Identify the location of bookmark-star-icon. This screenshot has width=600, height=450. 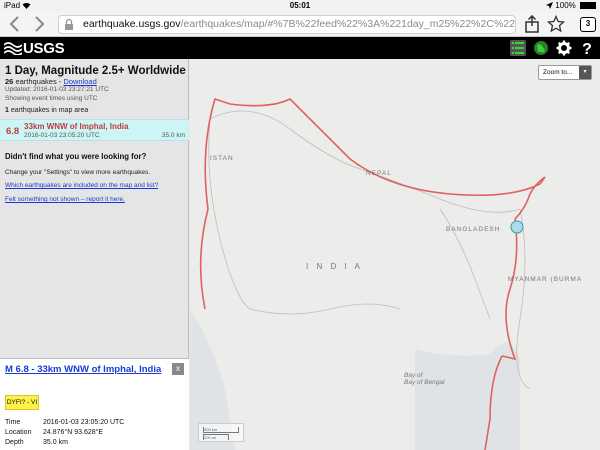
(556, 24).